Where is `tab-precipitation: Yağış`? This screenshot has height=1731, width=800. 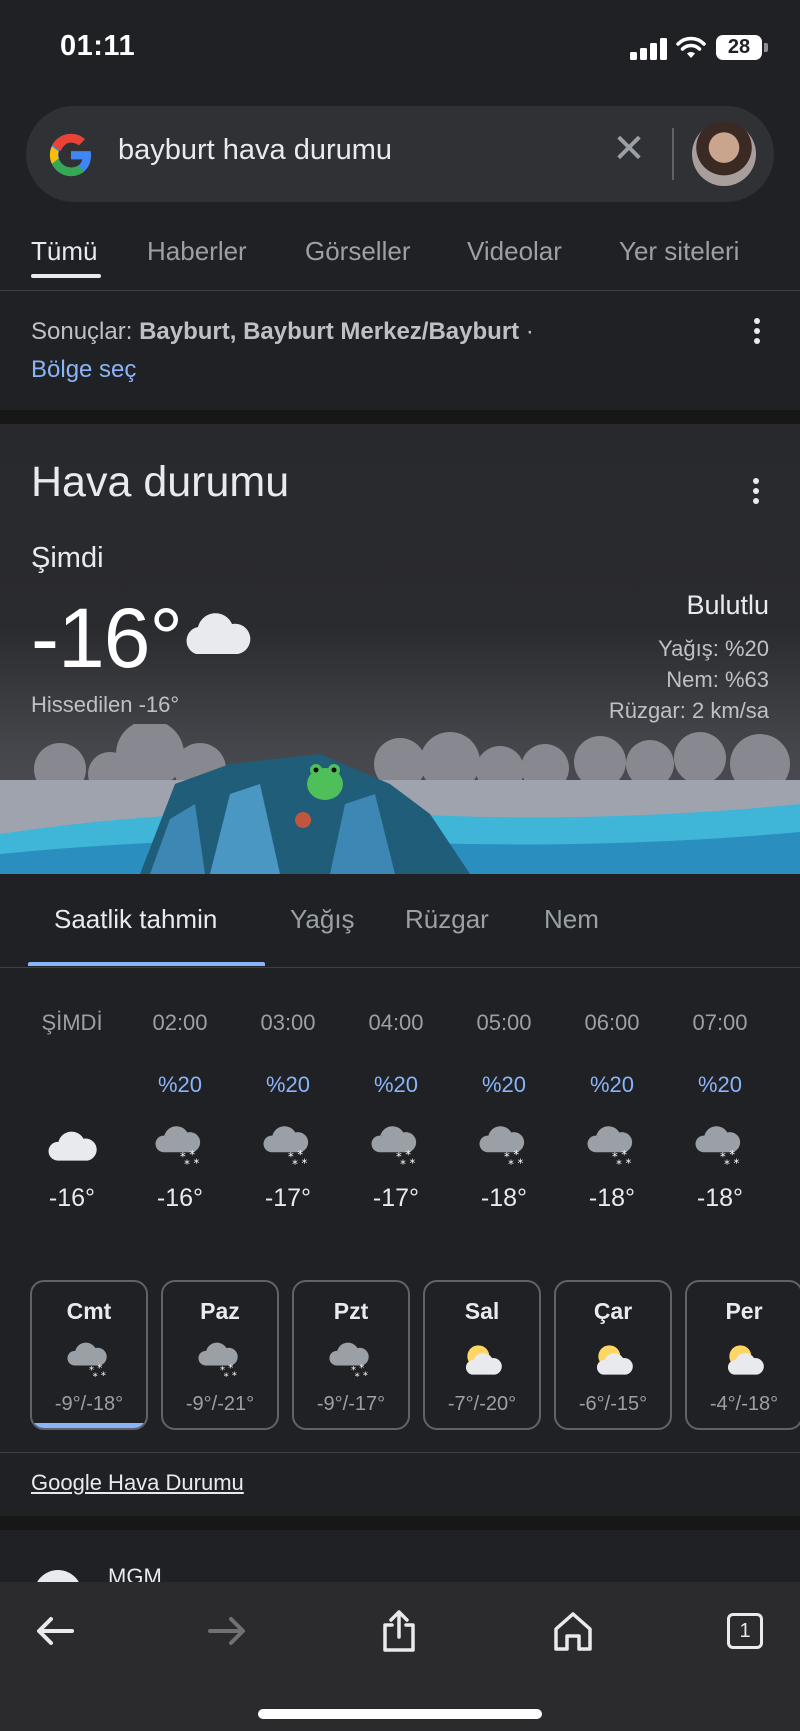
tab-precipitation: Yağış is located at coordinates (322, 919).